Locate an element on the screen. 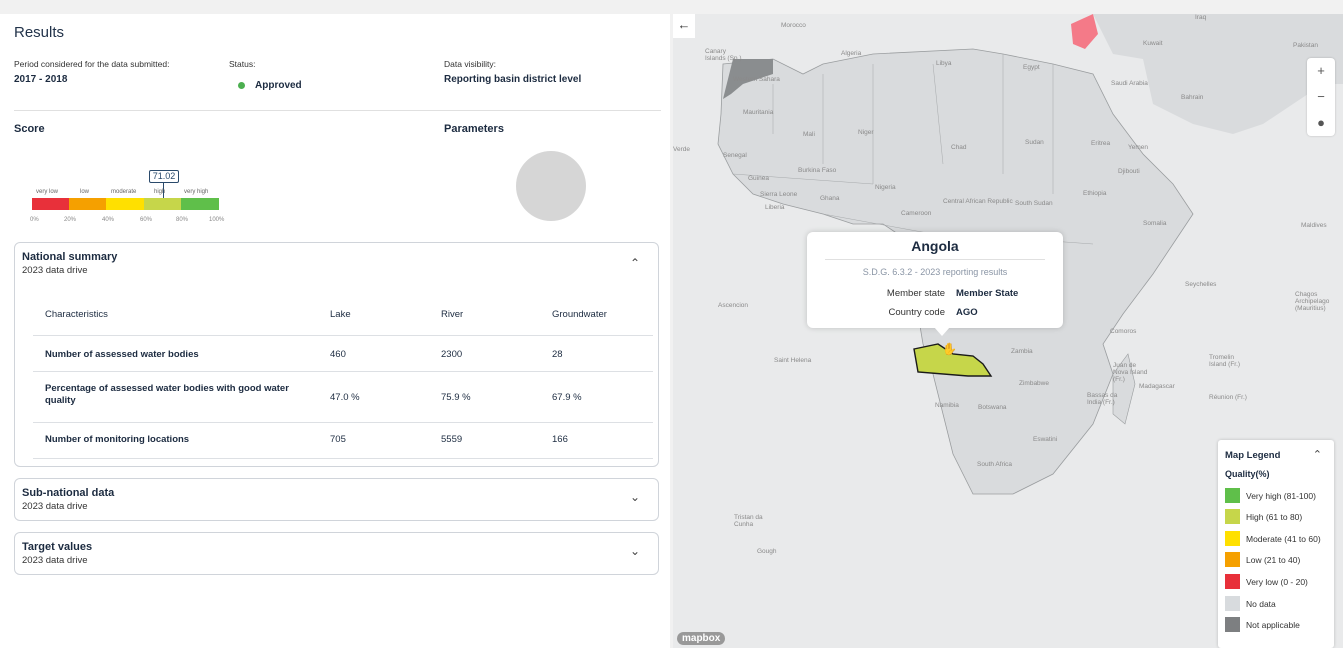 The height and width of the screenshot is (648, 1343). map-label: Sierra Leone is located at coordinates (779, 194).